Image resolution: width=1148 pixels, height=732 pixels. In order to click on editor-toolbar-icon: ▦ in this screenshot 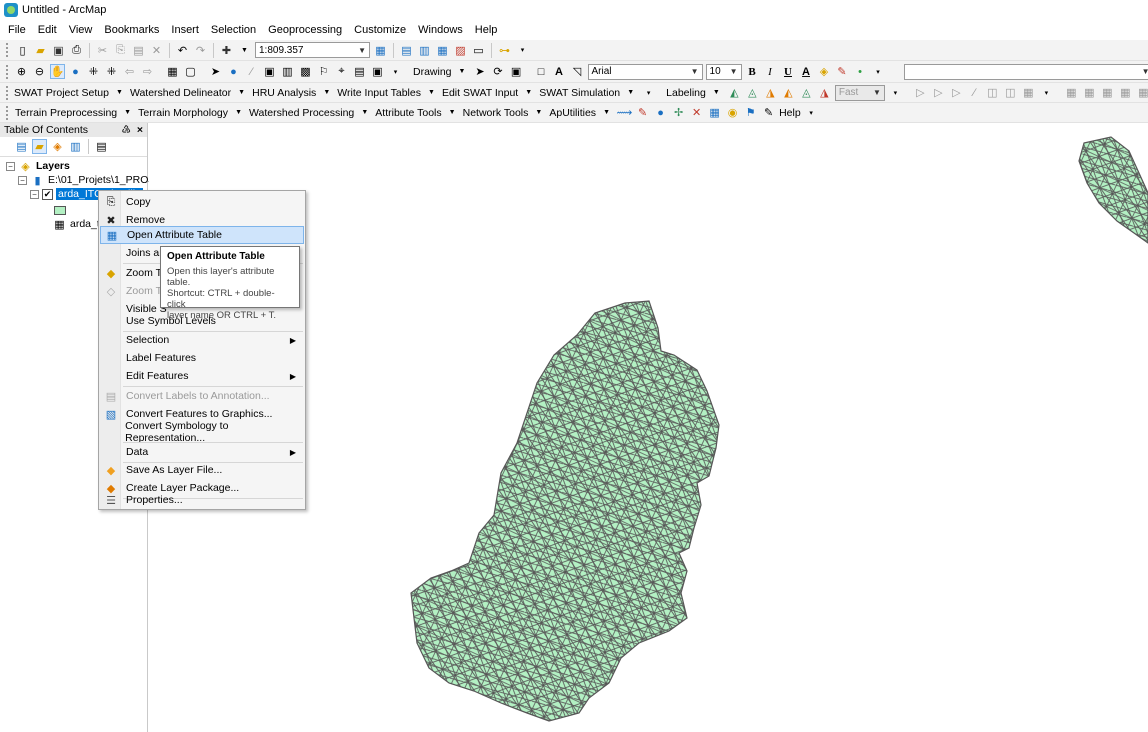, I will do `click(380, 50)`.